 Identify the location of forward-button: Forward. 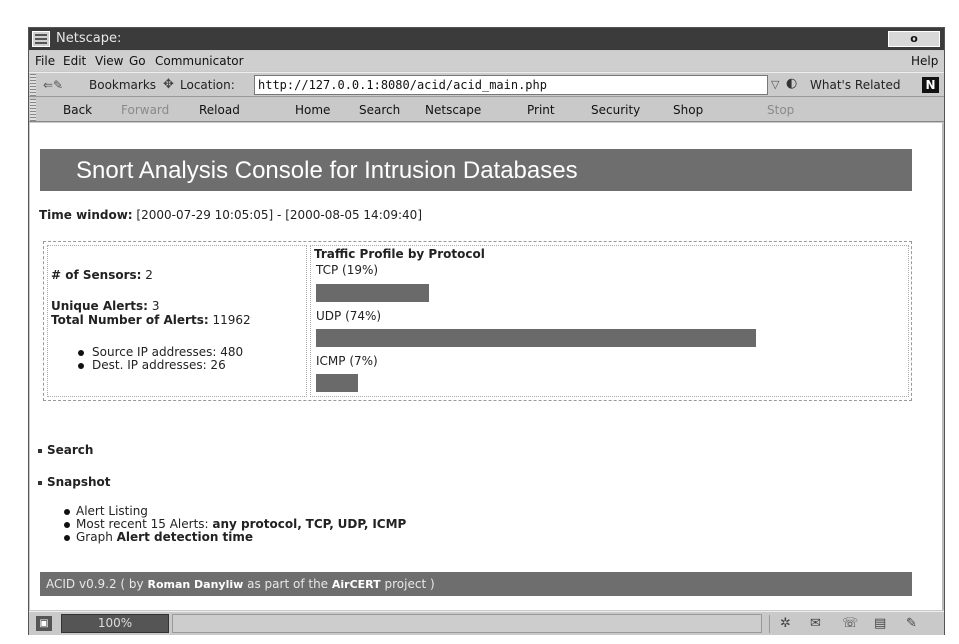
(145, 110).